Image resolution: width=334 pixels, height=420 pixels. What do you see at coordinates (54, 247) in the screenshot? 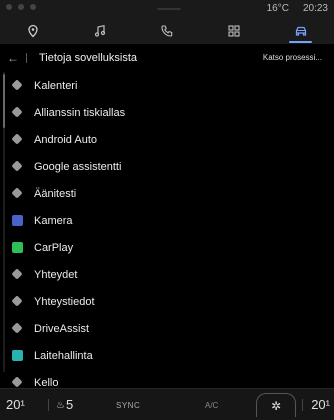
I see `list-item-label: CarPlay` at bounding box center [54, 247].